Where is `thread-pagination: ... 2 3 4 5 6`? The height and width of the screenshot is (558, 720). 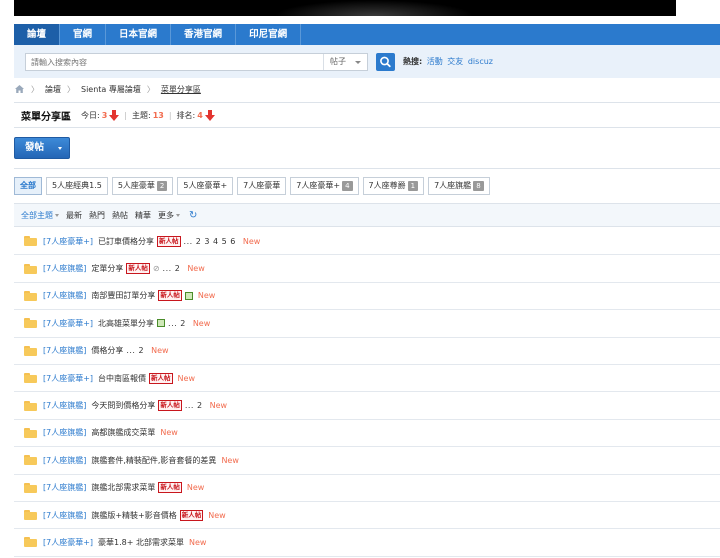
thread-pagination: ... 2 3 4 5 6 is located at coordinates (210, 241).